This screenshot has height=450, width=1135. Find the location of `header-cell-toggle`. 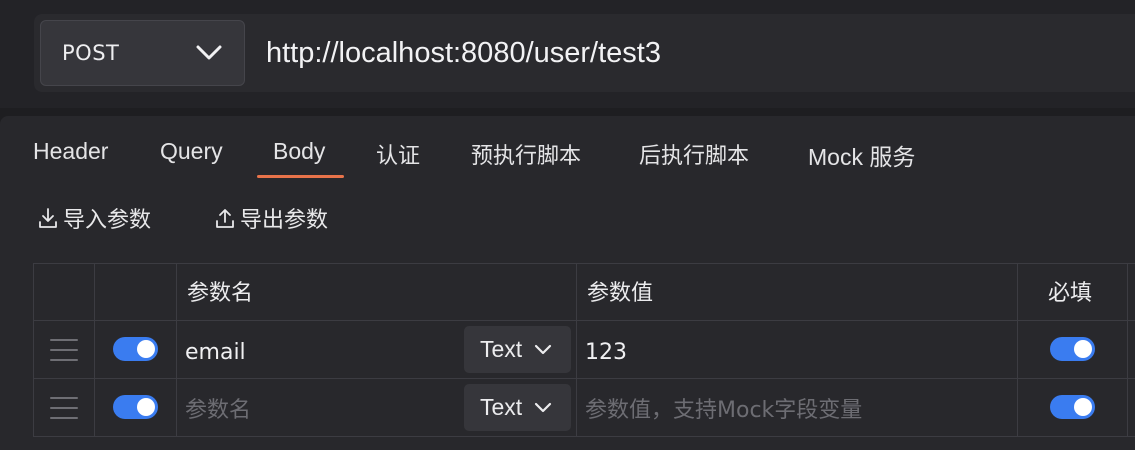

header-cell-toggle is located at coordinates (136, 292).